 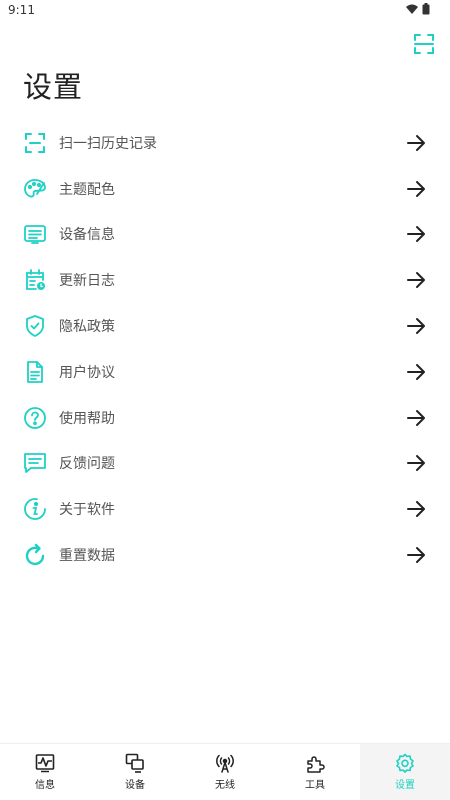 I want to click on menu-item-user-agreement: 用户协议, so click(x=225, y=372).